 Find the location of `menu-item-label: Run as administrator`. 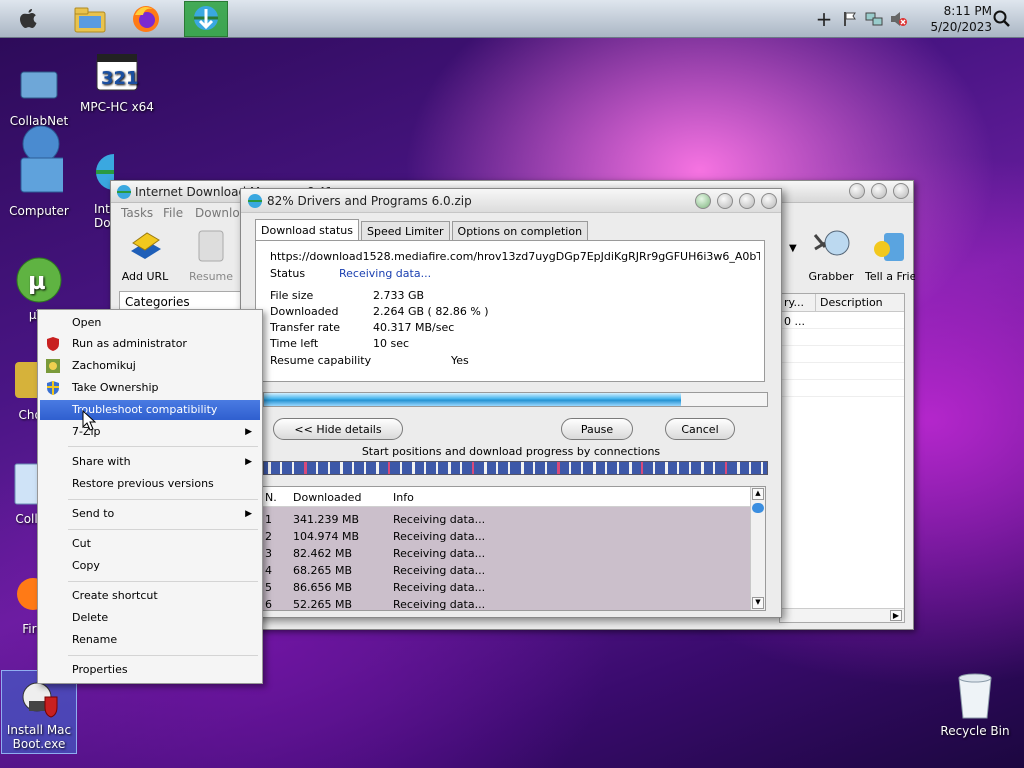

menu-item-label: Run as administrator is located at coordinates (129, 343).